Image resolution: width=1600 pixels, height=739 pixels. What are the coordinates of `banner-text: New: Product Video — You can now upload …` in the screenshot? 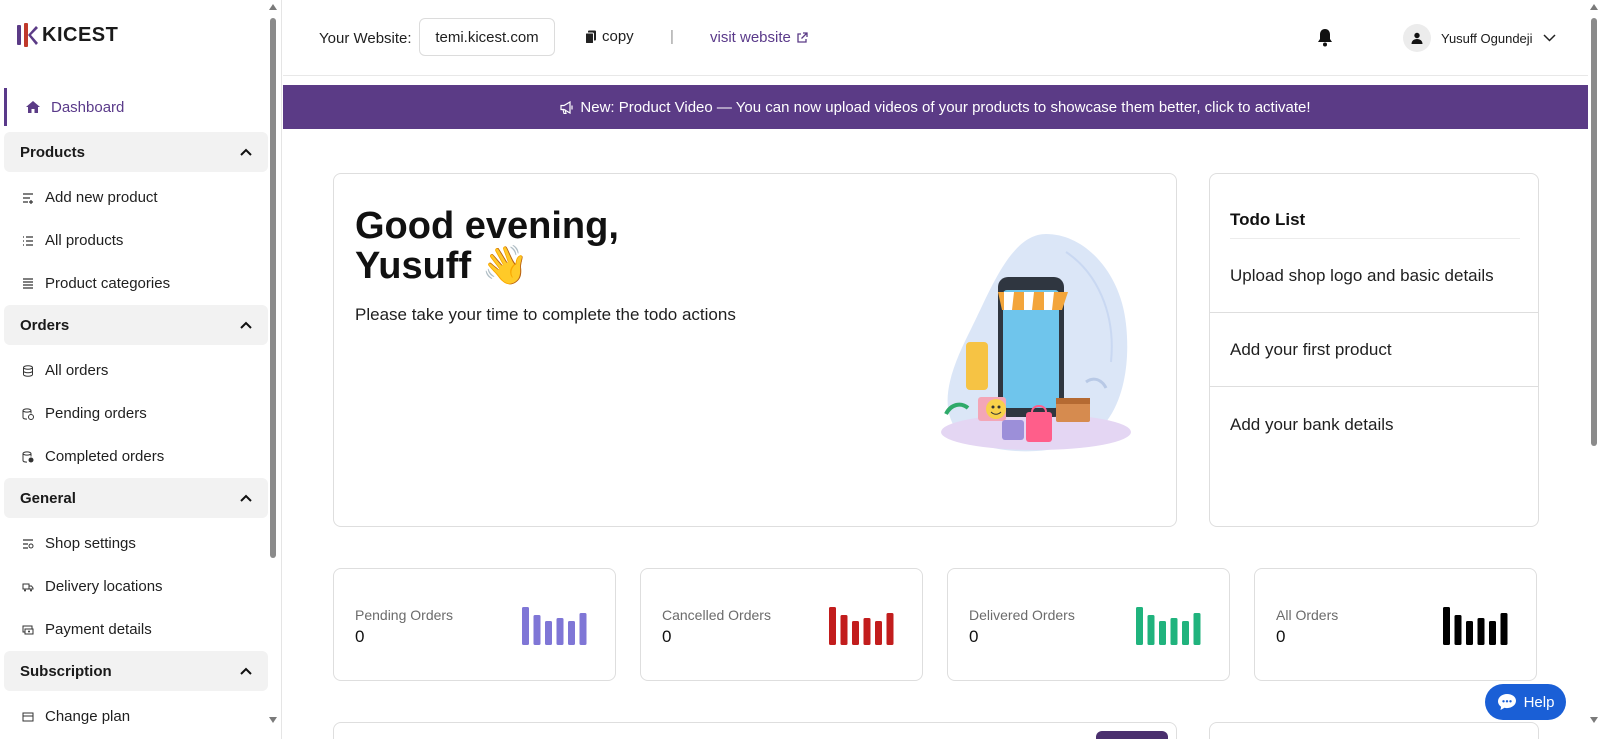 It's located at (945, 107).